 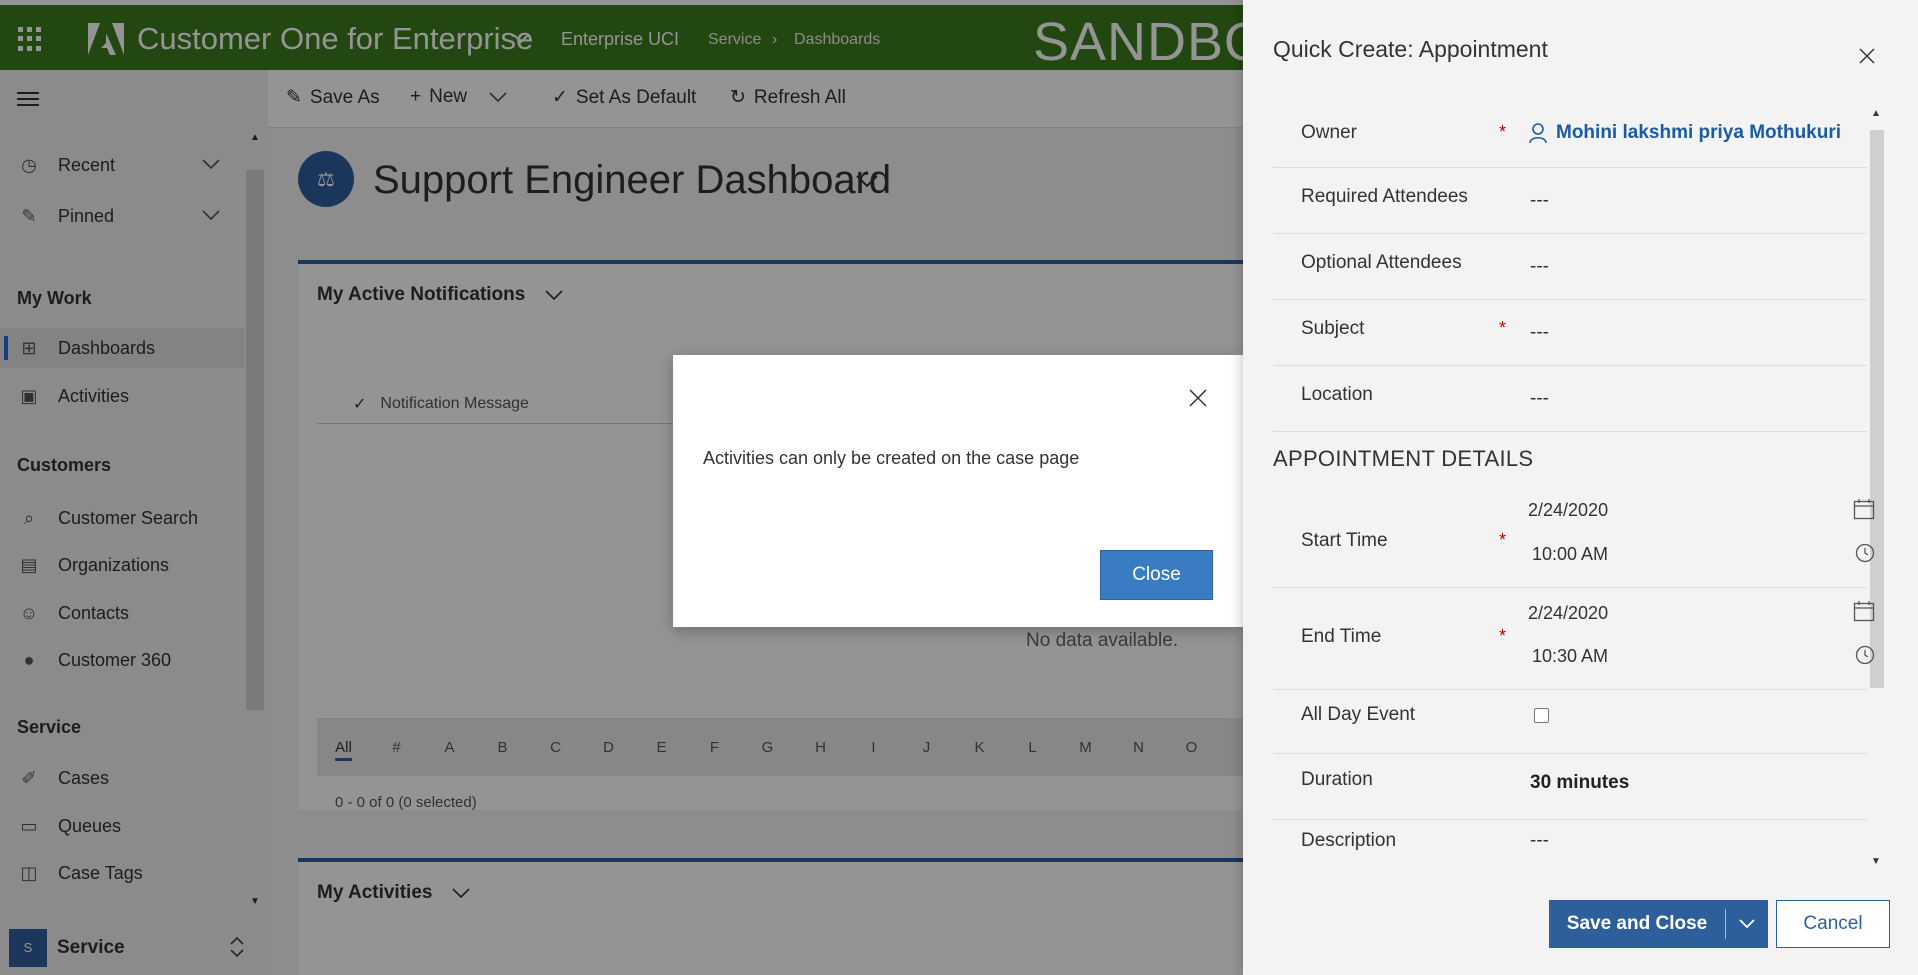 What do you see at coordinates (1384, 196) in the screenshot?
I see `required-attendees-label: Required Attendees` at bounding box center [1384, 196].